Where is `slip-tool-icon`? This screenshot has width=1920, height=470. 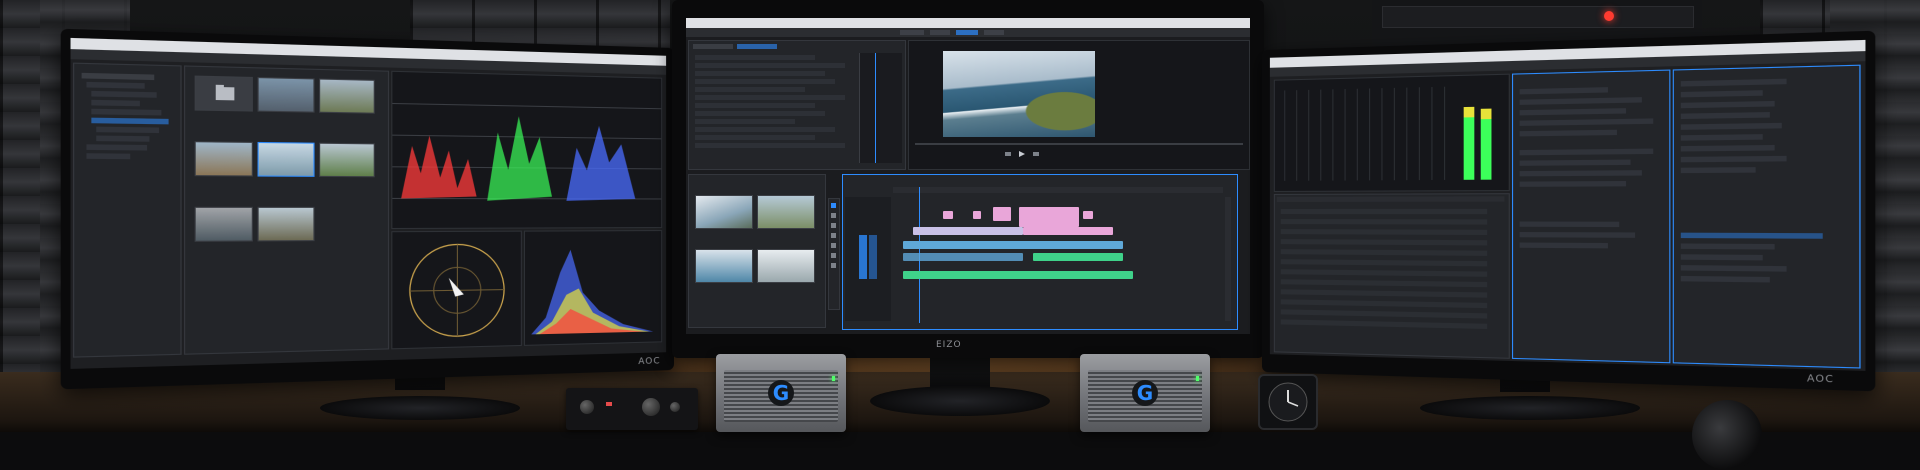
slip-tool-icon is located at coordinates (833, 235).